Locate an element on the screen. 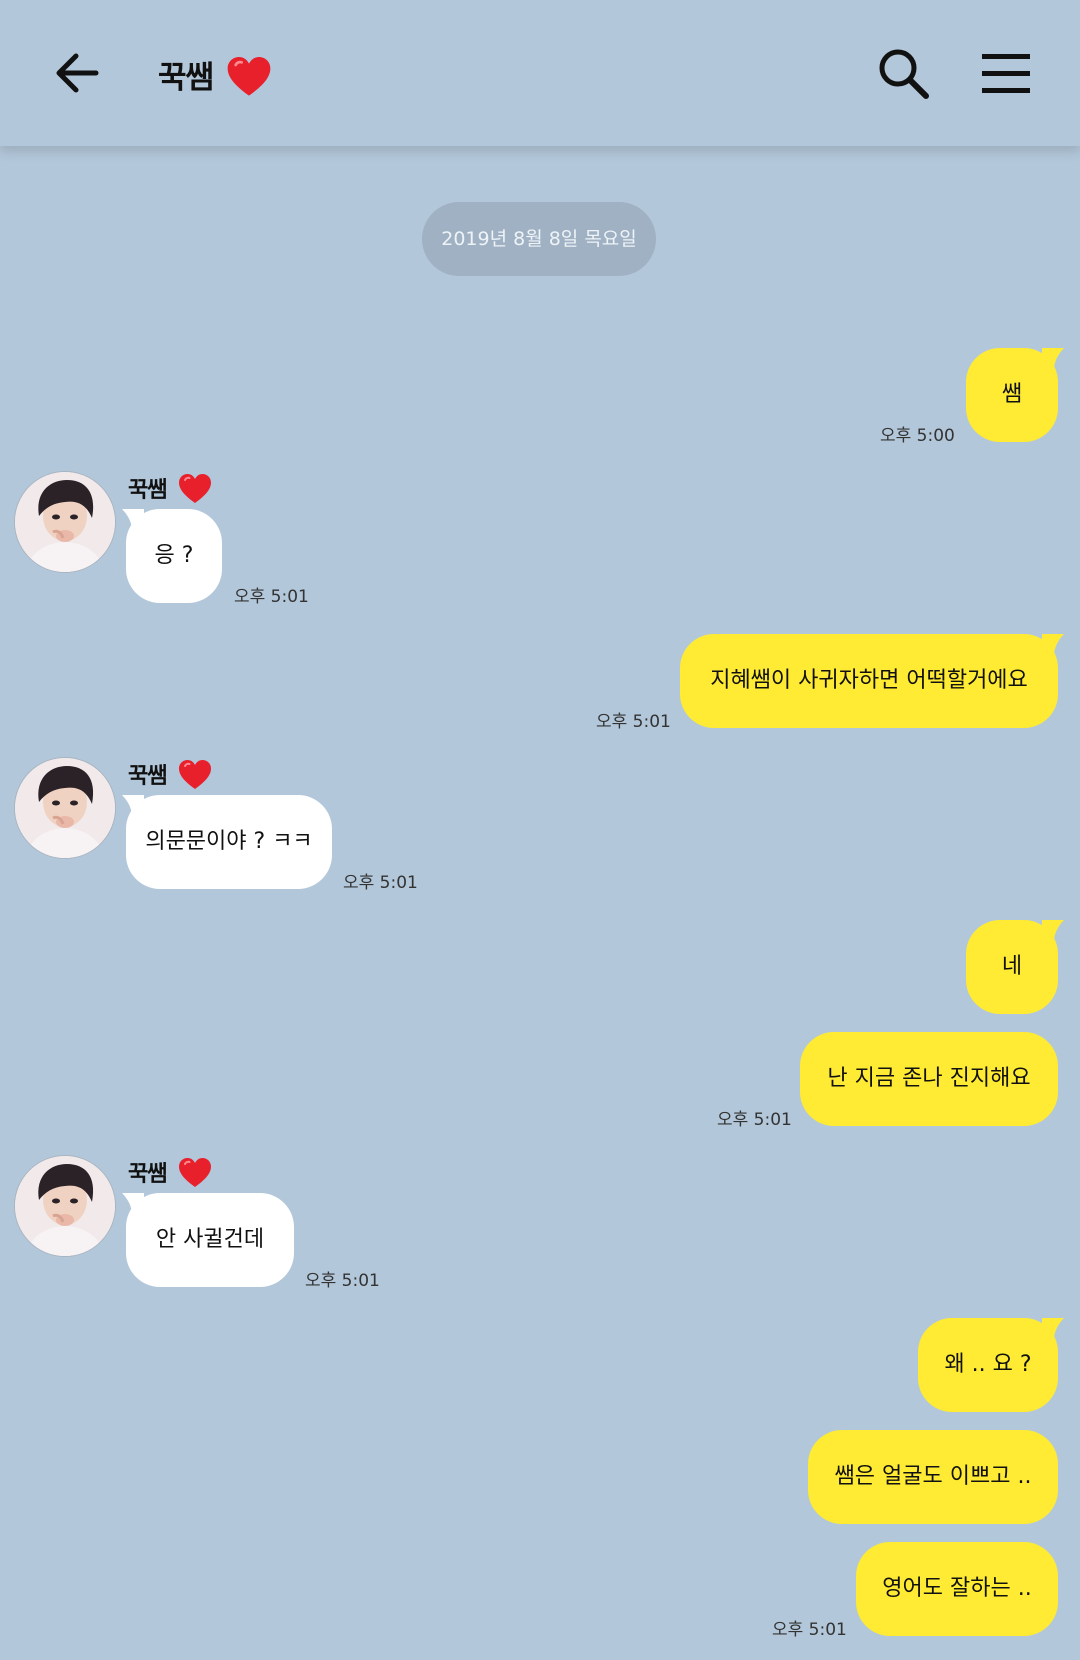 The width and height of the screenshot is (1080, 1660). date-divider: 2019년 8월 8일 목요일 is located at coordinates (539, 239).